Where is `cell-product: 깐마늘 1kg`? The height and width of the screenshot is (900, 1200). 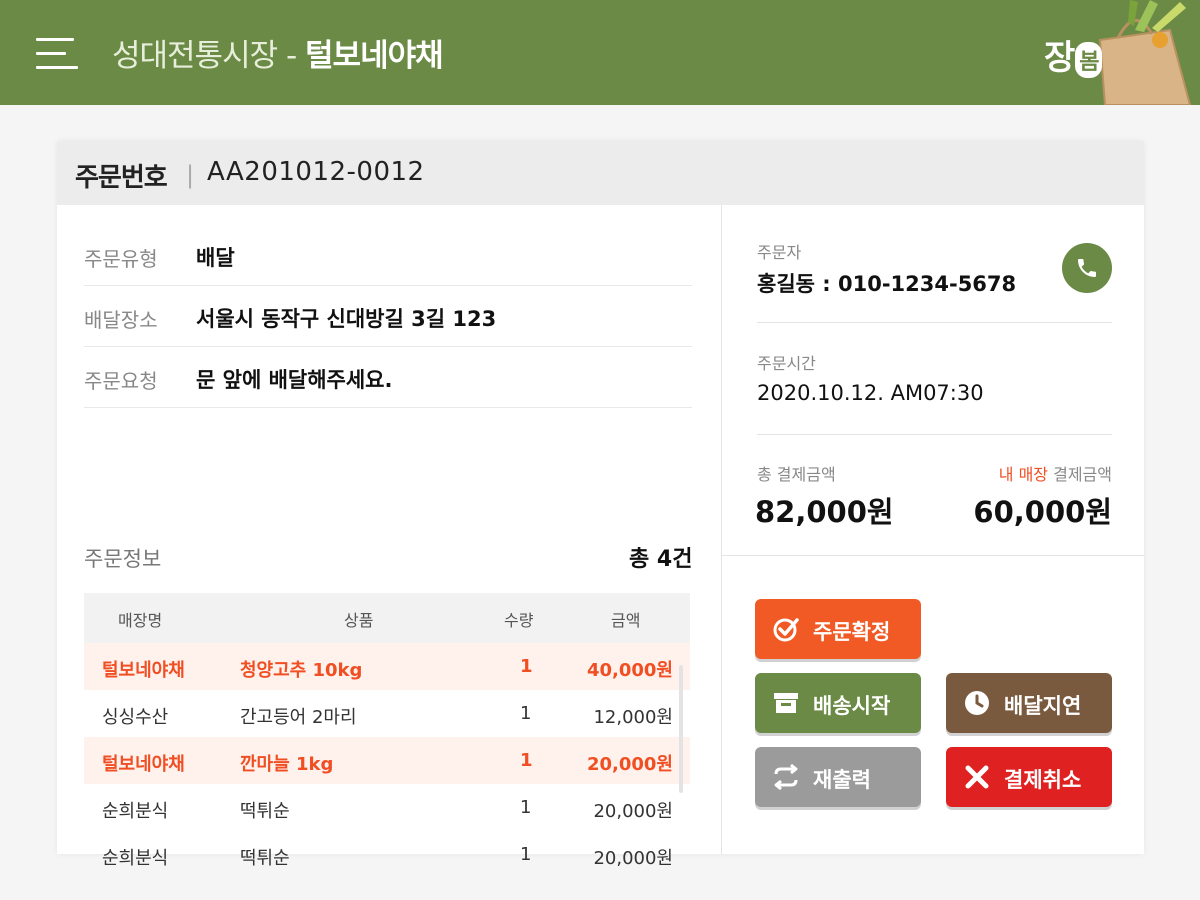
cell-product: 깐마늘 1kg is located at coordinates (287, 764).